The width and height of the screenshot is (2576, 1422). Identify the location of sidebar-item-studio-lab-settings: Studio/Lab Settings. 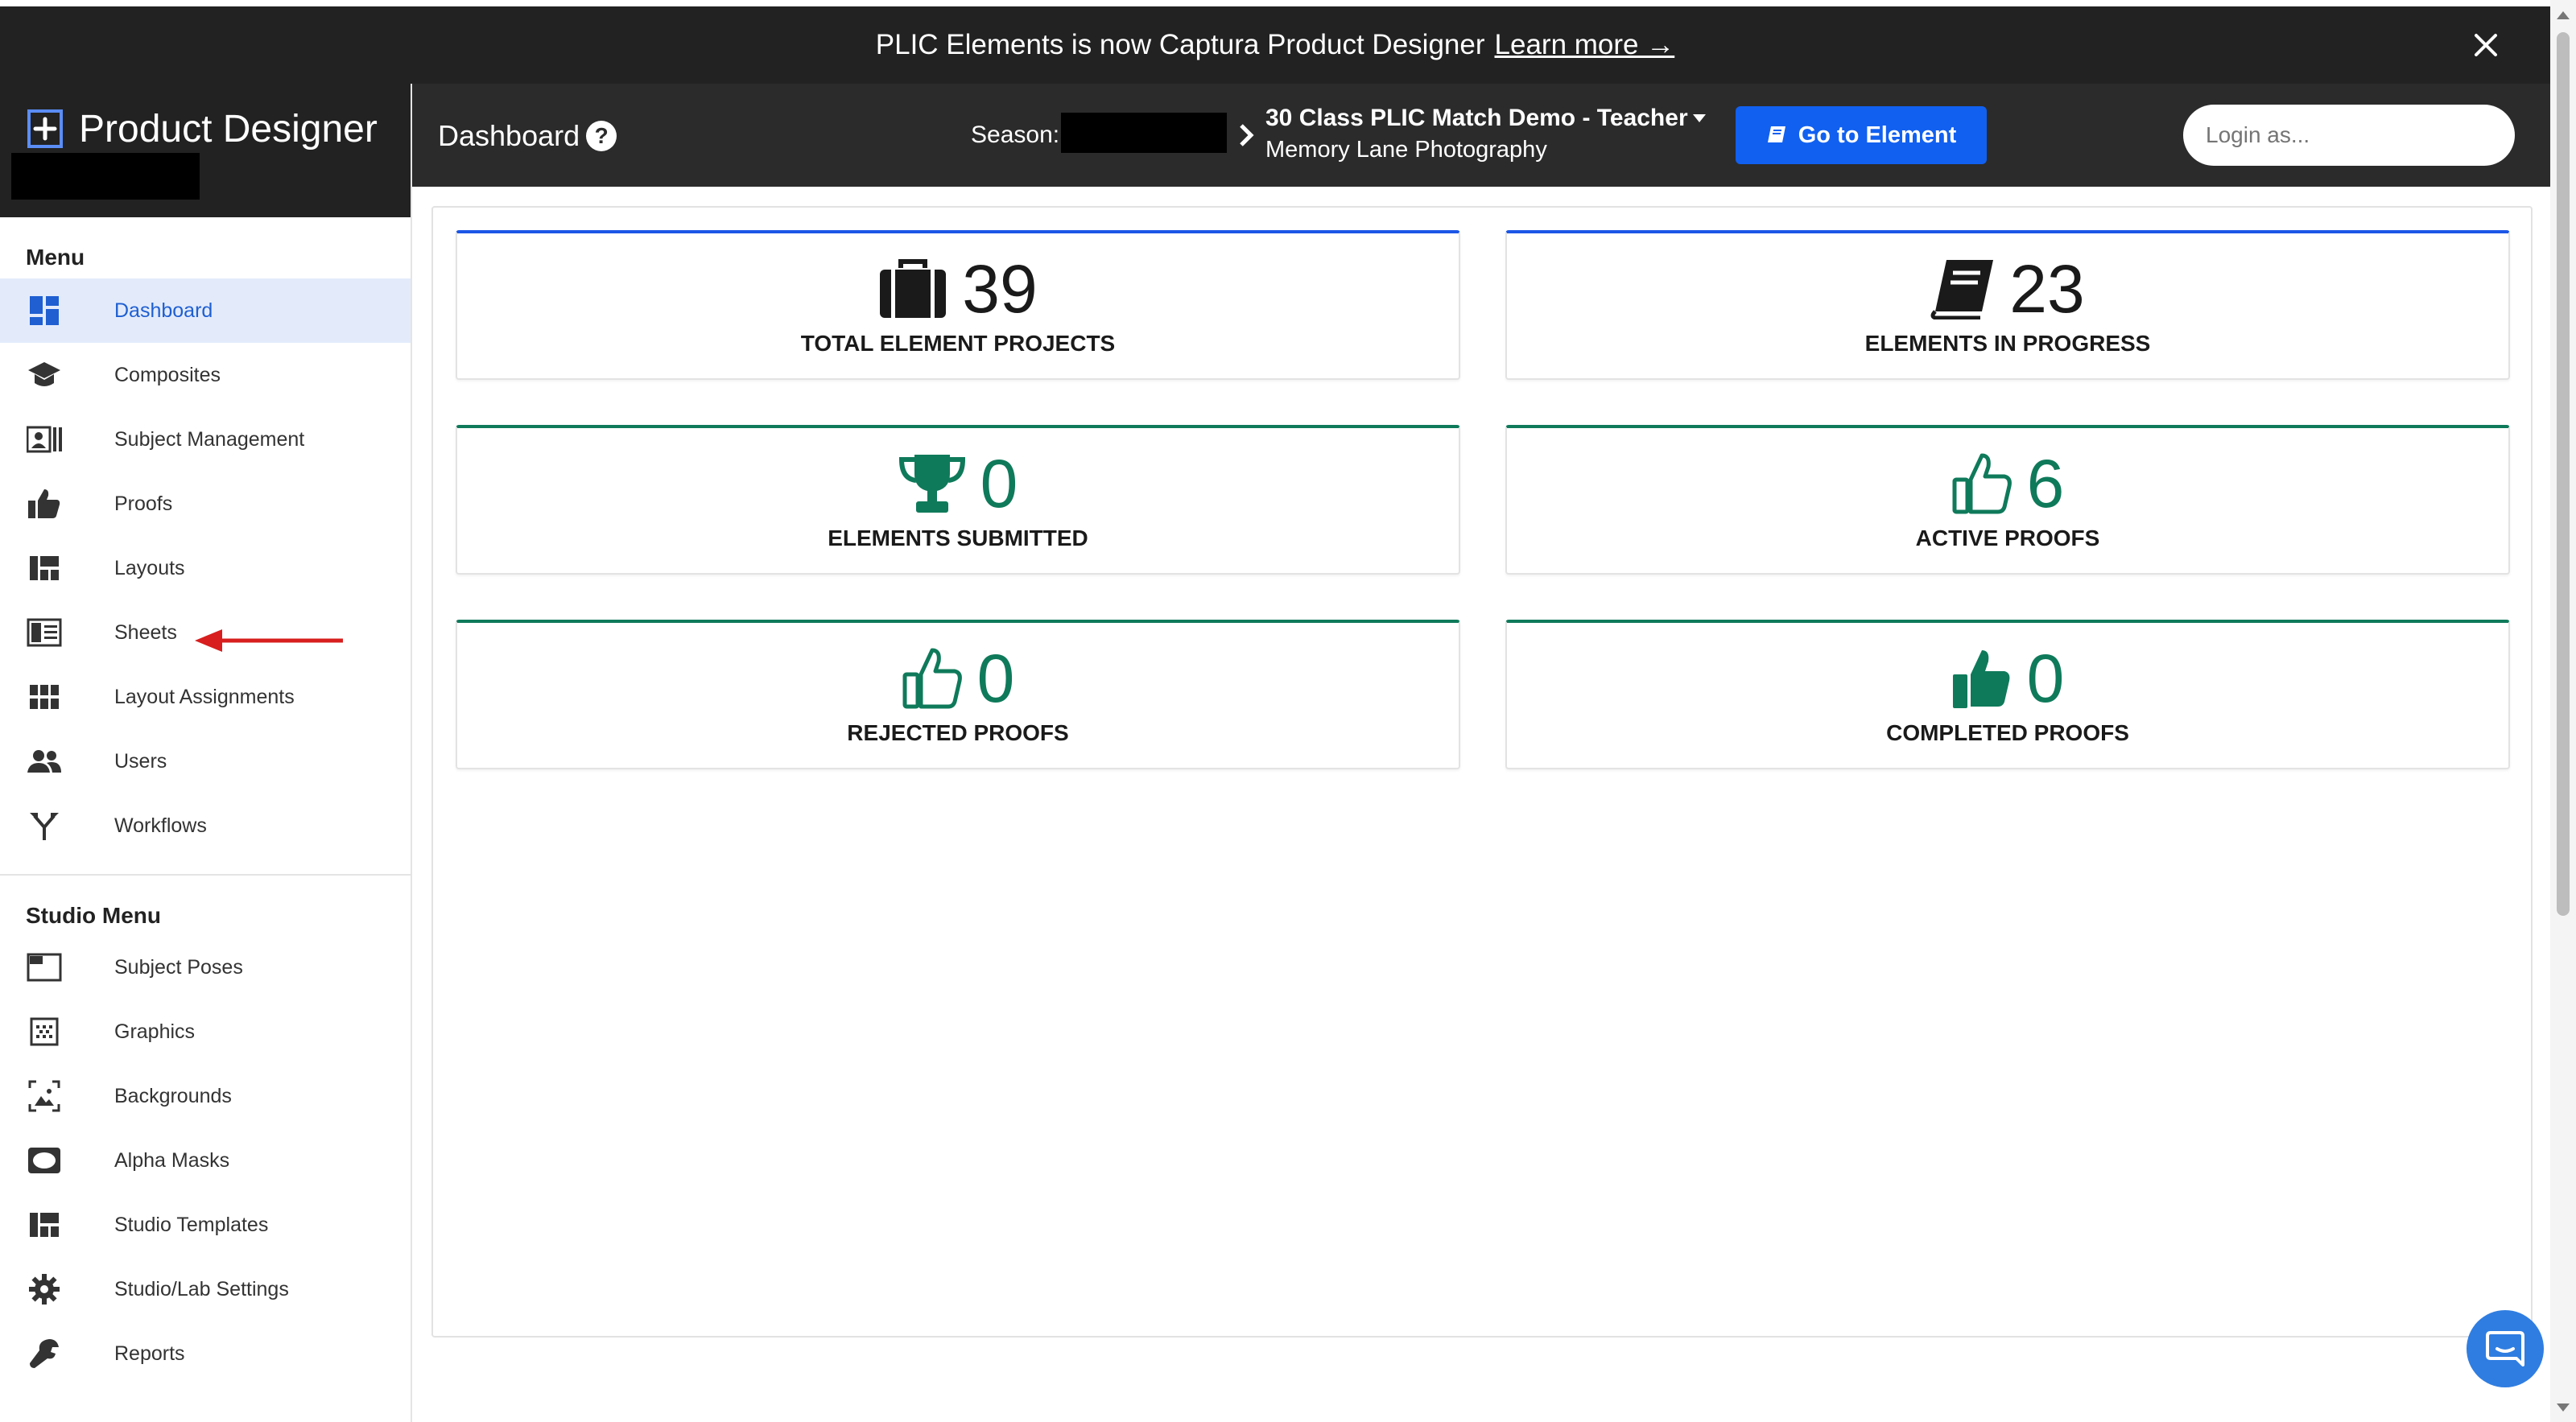
(205, 1289).